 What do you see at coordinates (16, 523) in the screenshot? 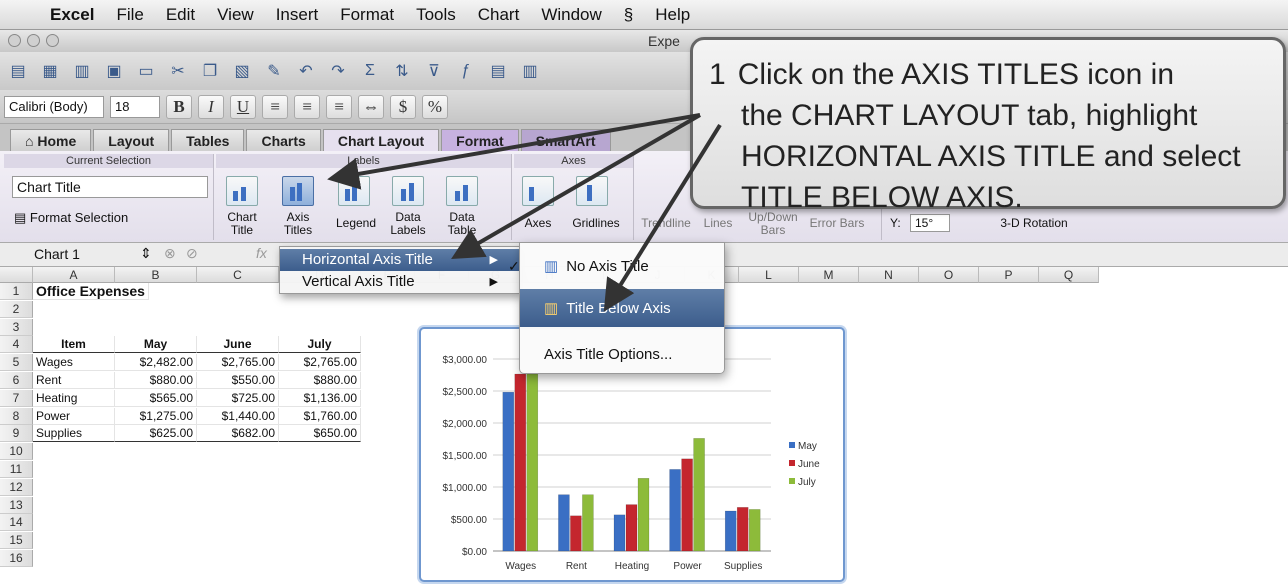
I see `row-header-14: 14` at bounding box center [16, 523].